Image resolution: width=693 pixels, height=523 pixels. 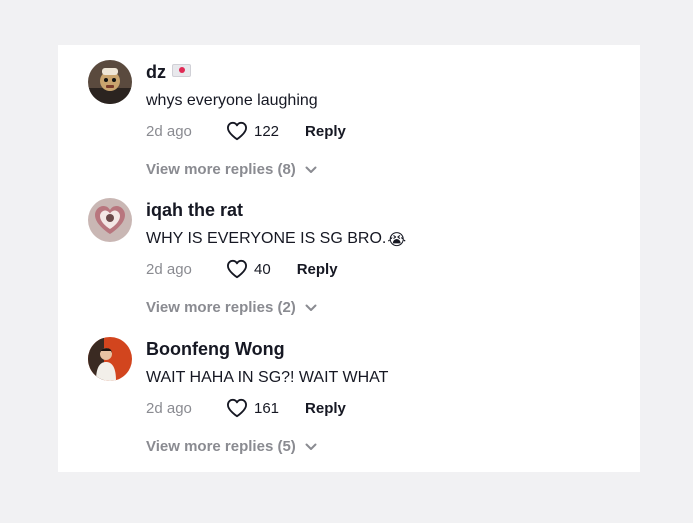 I want to click on like-count: 40, so click(x=262, y=269).